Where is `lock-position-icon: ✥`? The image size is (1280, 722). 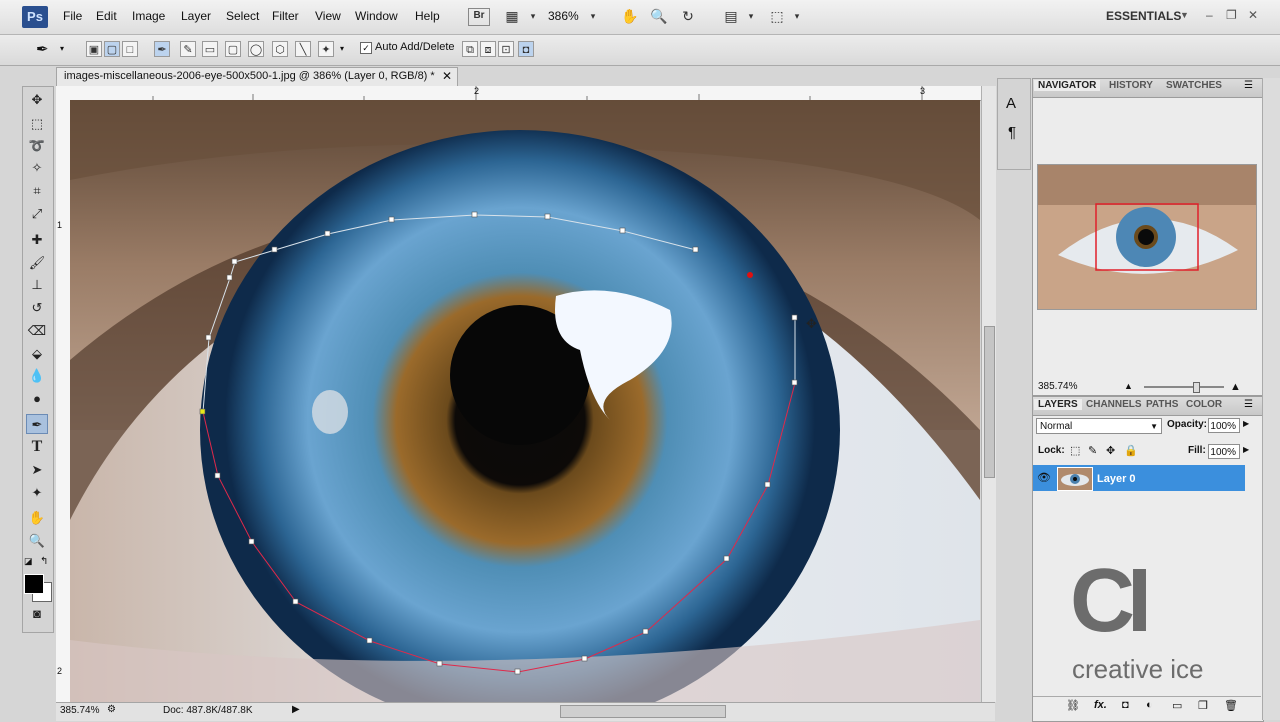 lock-position-icon: ✥ is located at coordinates (1110, 450).